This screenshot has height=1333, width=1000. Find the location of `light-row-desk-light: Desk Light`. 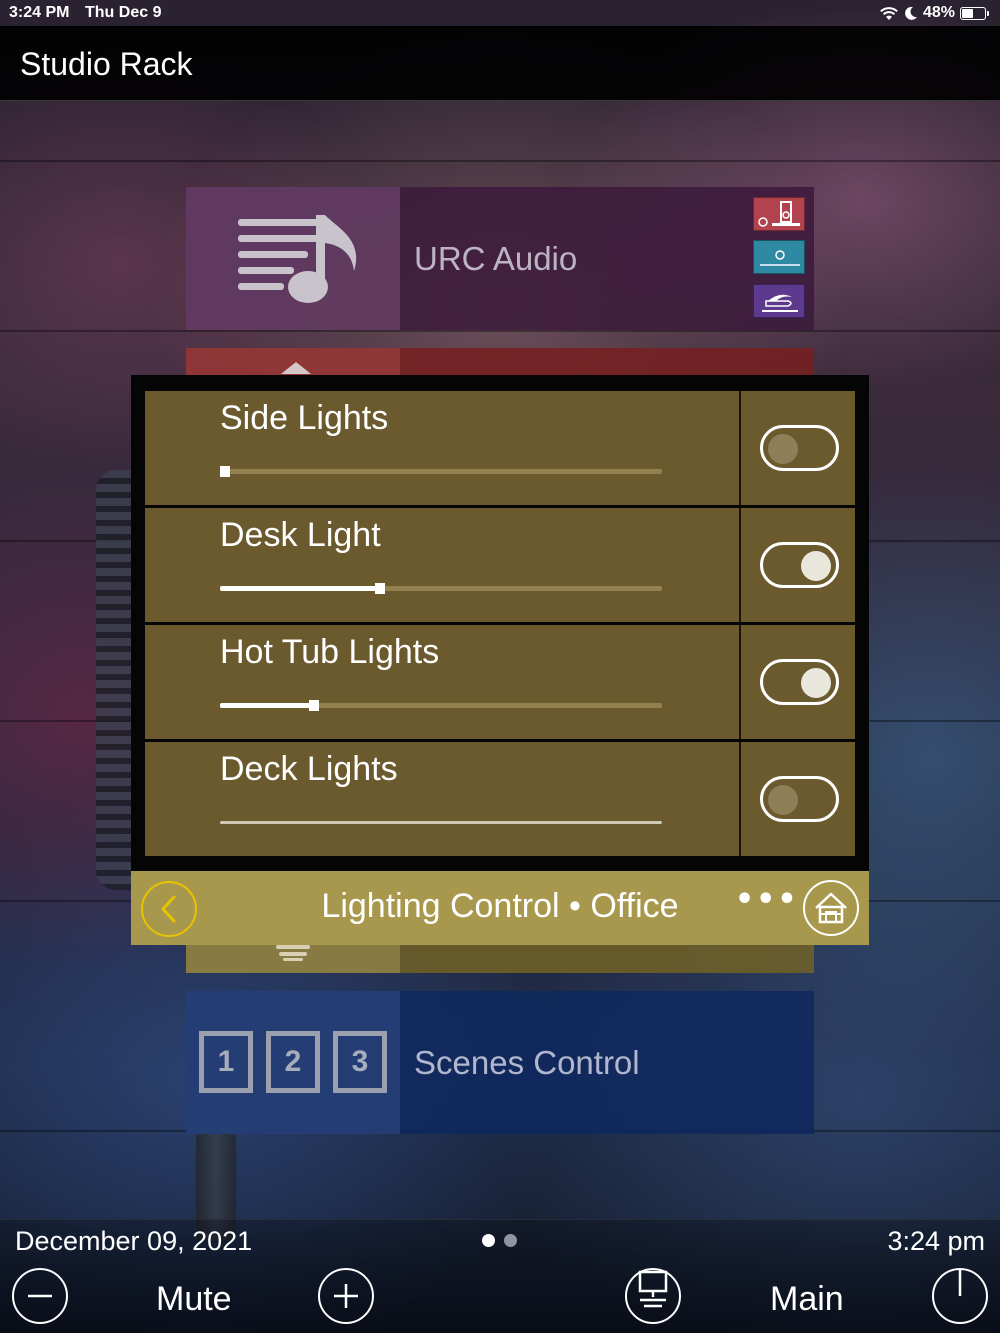

light-row-desk-light: Desk Light is located at coordinates (500, 565).